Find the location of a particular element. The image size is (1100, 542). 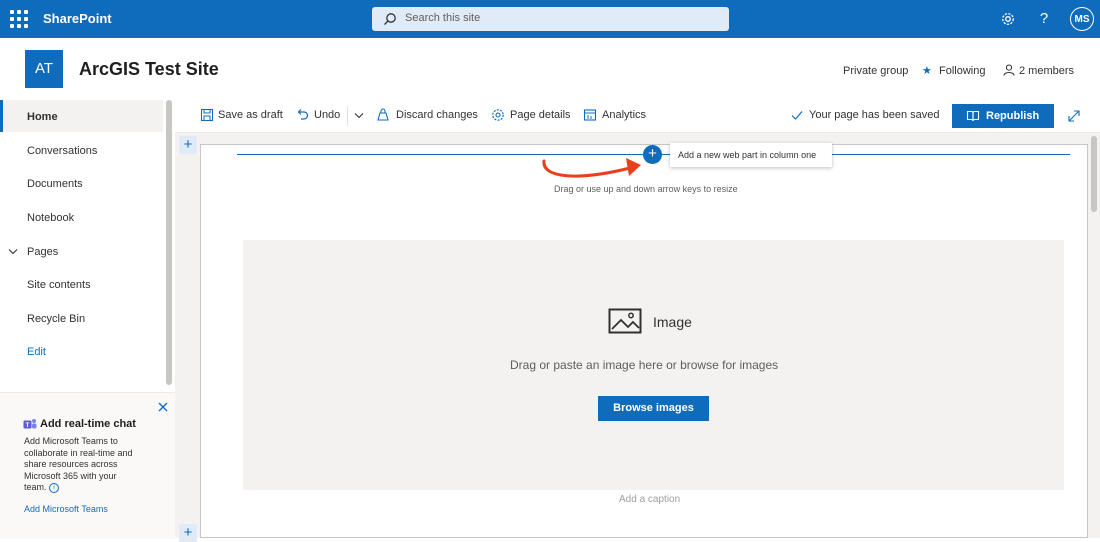

members-button: 2 members is located at coordinates (1046, 71).